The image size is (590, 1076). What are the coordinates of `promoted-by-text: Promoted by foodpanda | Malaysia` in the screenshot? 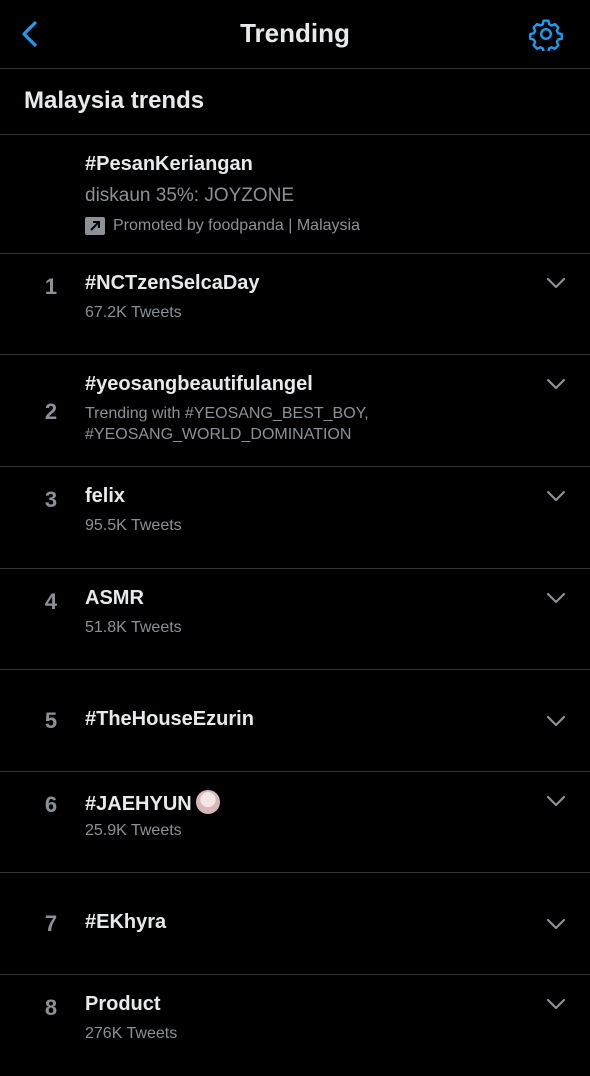 It's located at (236, 225).